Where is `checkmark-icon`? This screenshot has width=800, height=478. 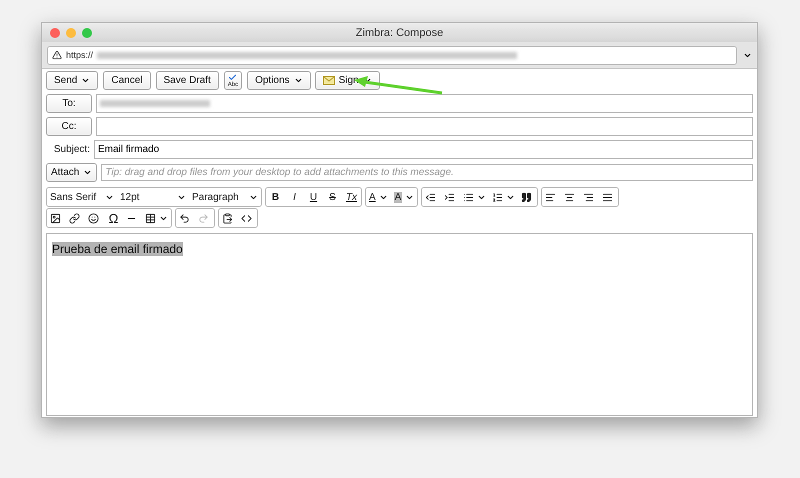 checkmark-icon is located at coordinates (233, 77).